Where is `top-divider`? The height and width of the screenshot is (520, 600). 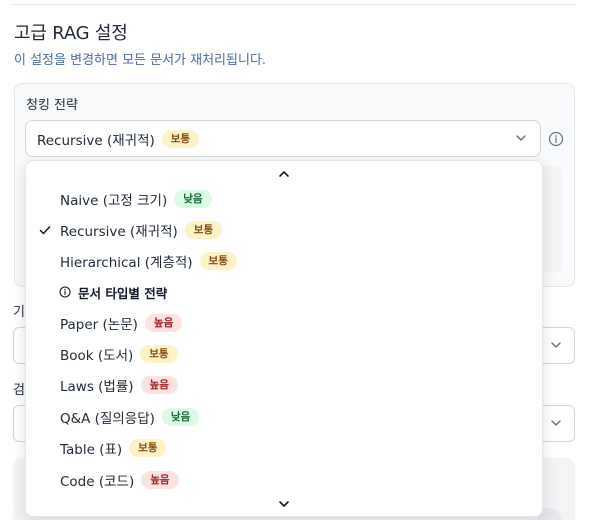
top-divider is located at coordinates (294, 4).